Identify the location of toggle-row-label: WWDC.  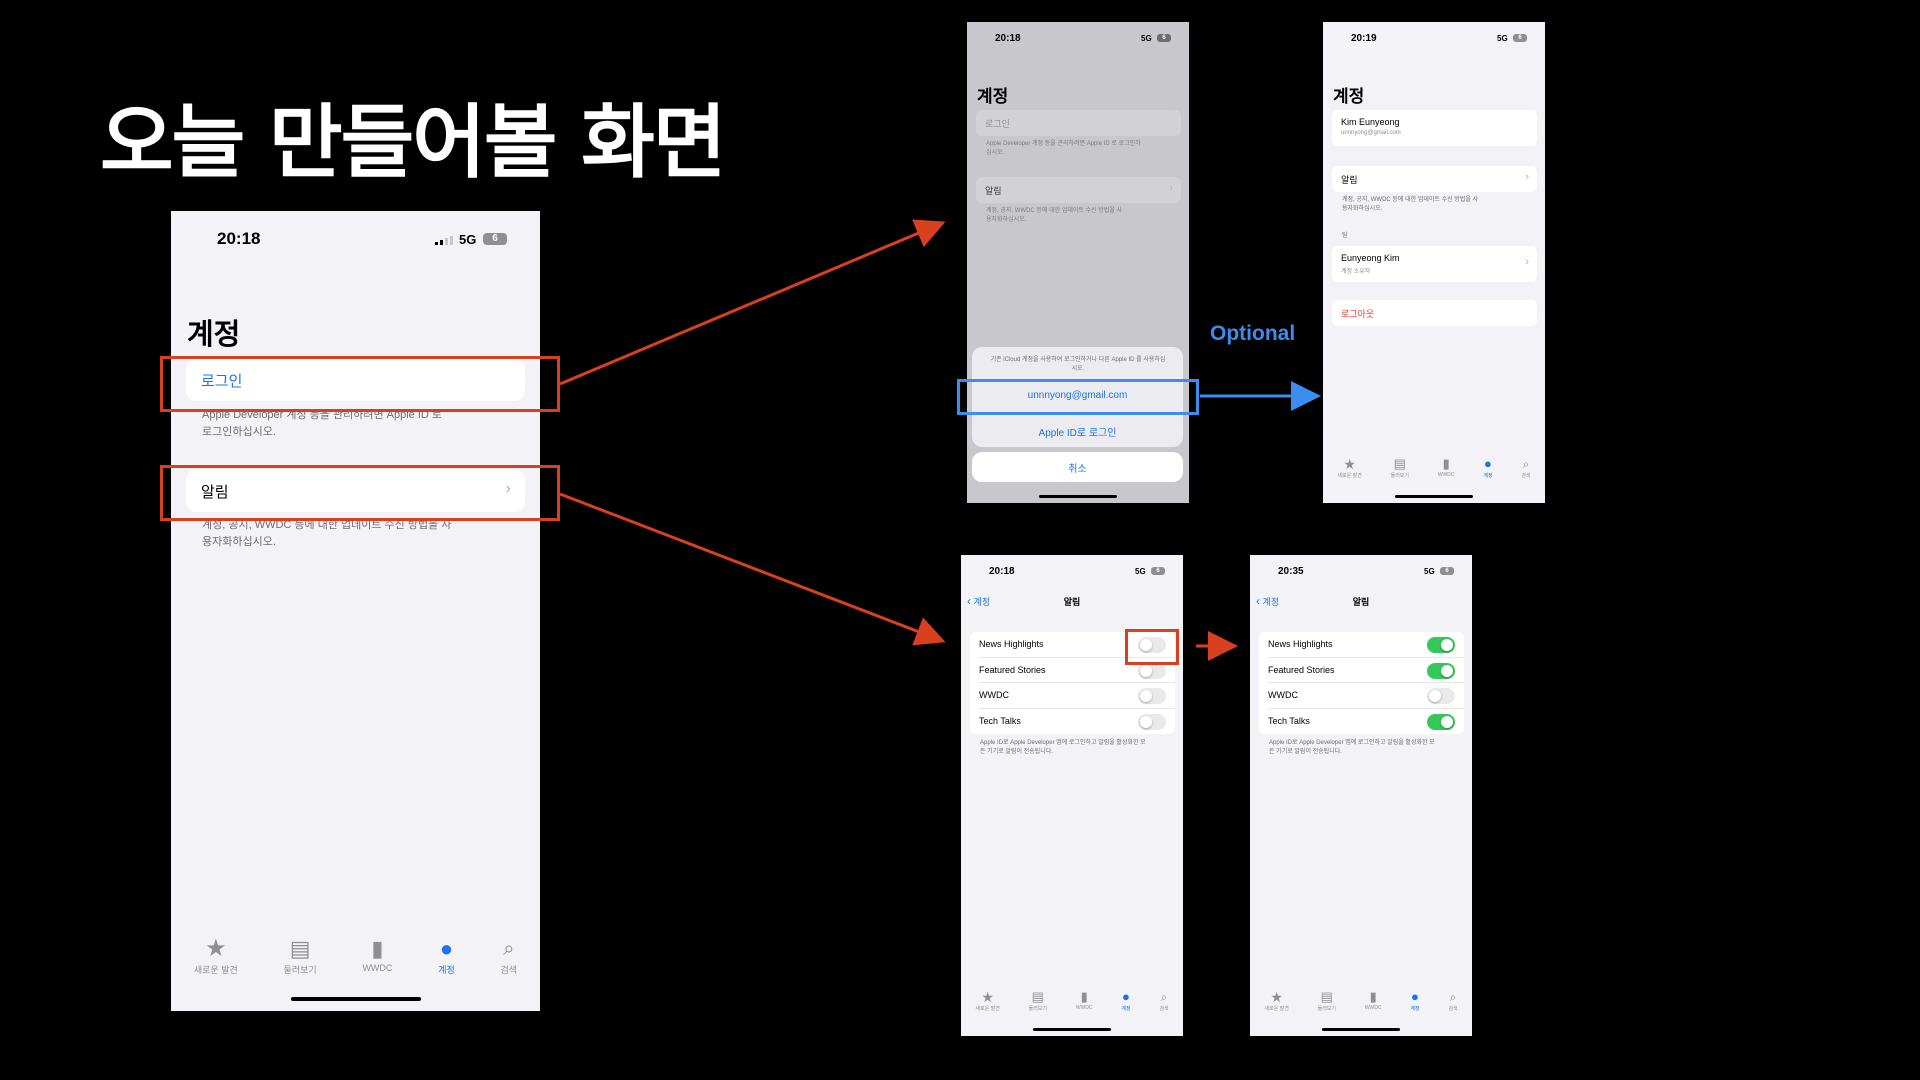
(994, 695).